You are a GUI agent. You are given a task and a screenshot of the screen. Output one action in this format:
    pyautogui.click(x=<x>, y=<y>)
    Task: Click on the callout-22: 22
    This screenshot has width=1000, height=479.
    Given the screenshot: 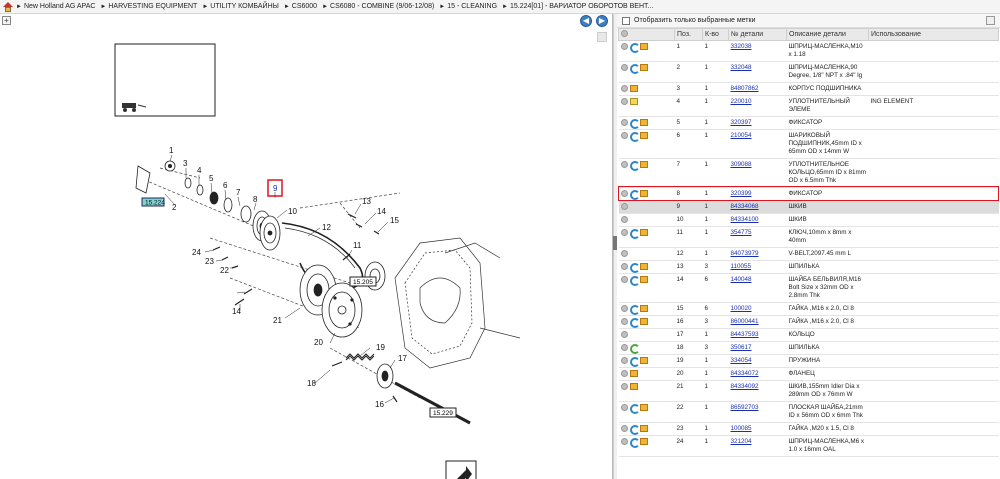 What is the action you would take?
    pyautogui.click(x=224, y=270)
    